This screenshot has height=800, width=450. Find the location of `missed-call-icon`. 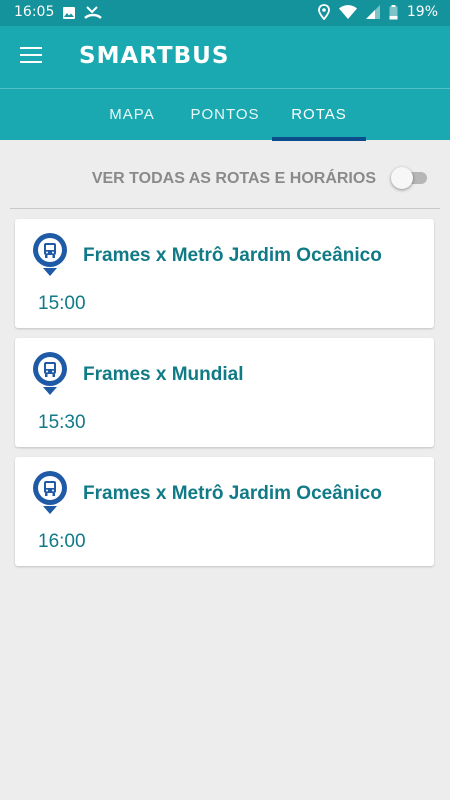

missed-call-icon is located at coordinates (93, 12).